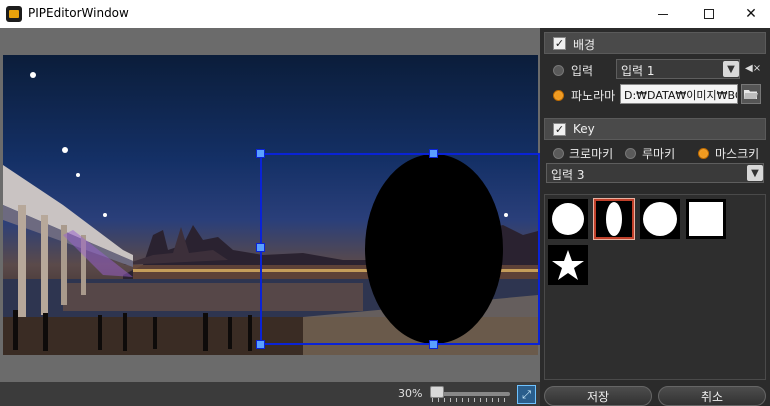 The image size is (770, 406). I want to click on resize-handle-left, so click(260, 247).